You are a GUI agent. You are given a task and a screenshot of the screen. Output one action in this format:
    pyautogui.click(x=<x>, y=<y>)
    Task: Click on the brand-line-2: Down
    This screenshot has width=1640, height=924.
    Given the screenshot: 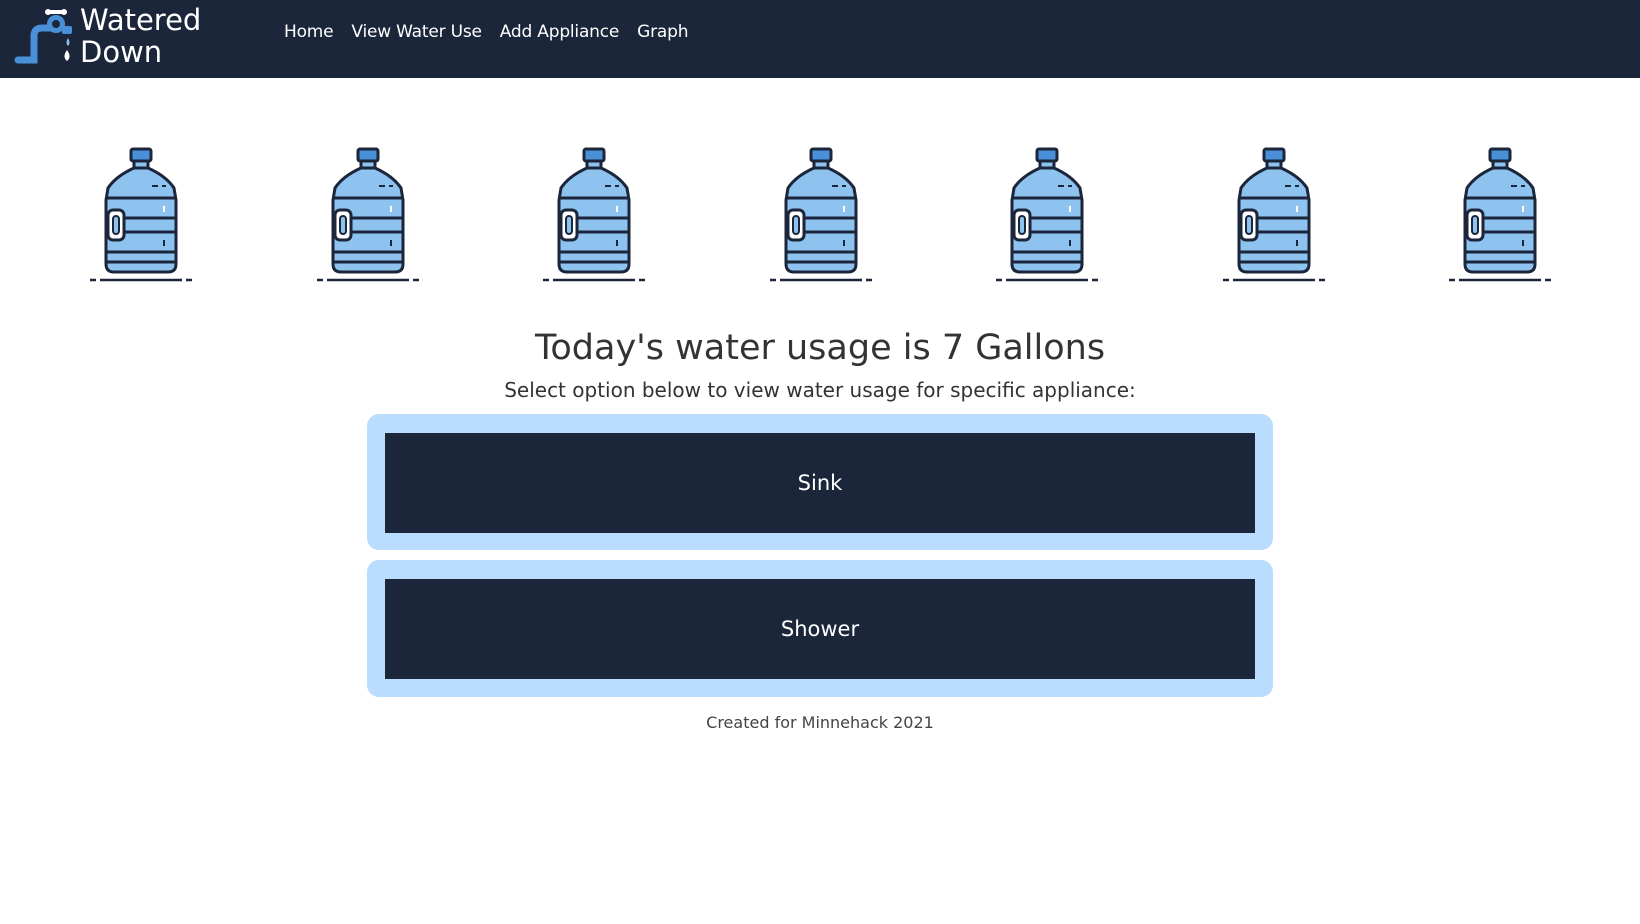 What is the action you would take?
    pyautogui.click(x=121, y=52)
    